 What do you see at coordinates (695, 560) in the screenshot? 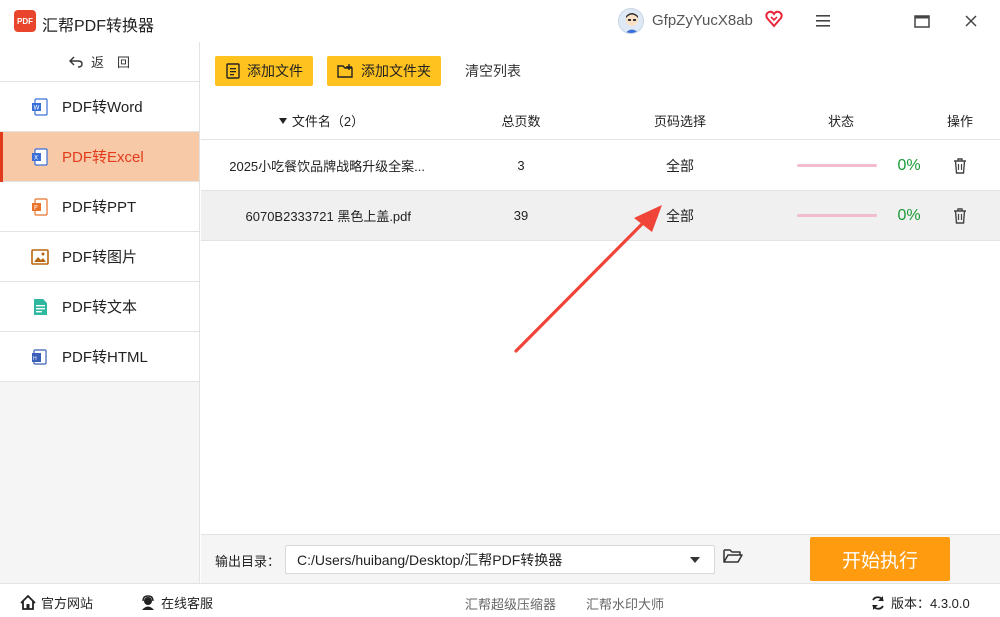
I see `dropdown-arrow-icon` at bounding box center [695, 560].